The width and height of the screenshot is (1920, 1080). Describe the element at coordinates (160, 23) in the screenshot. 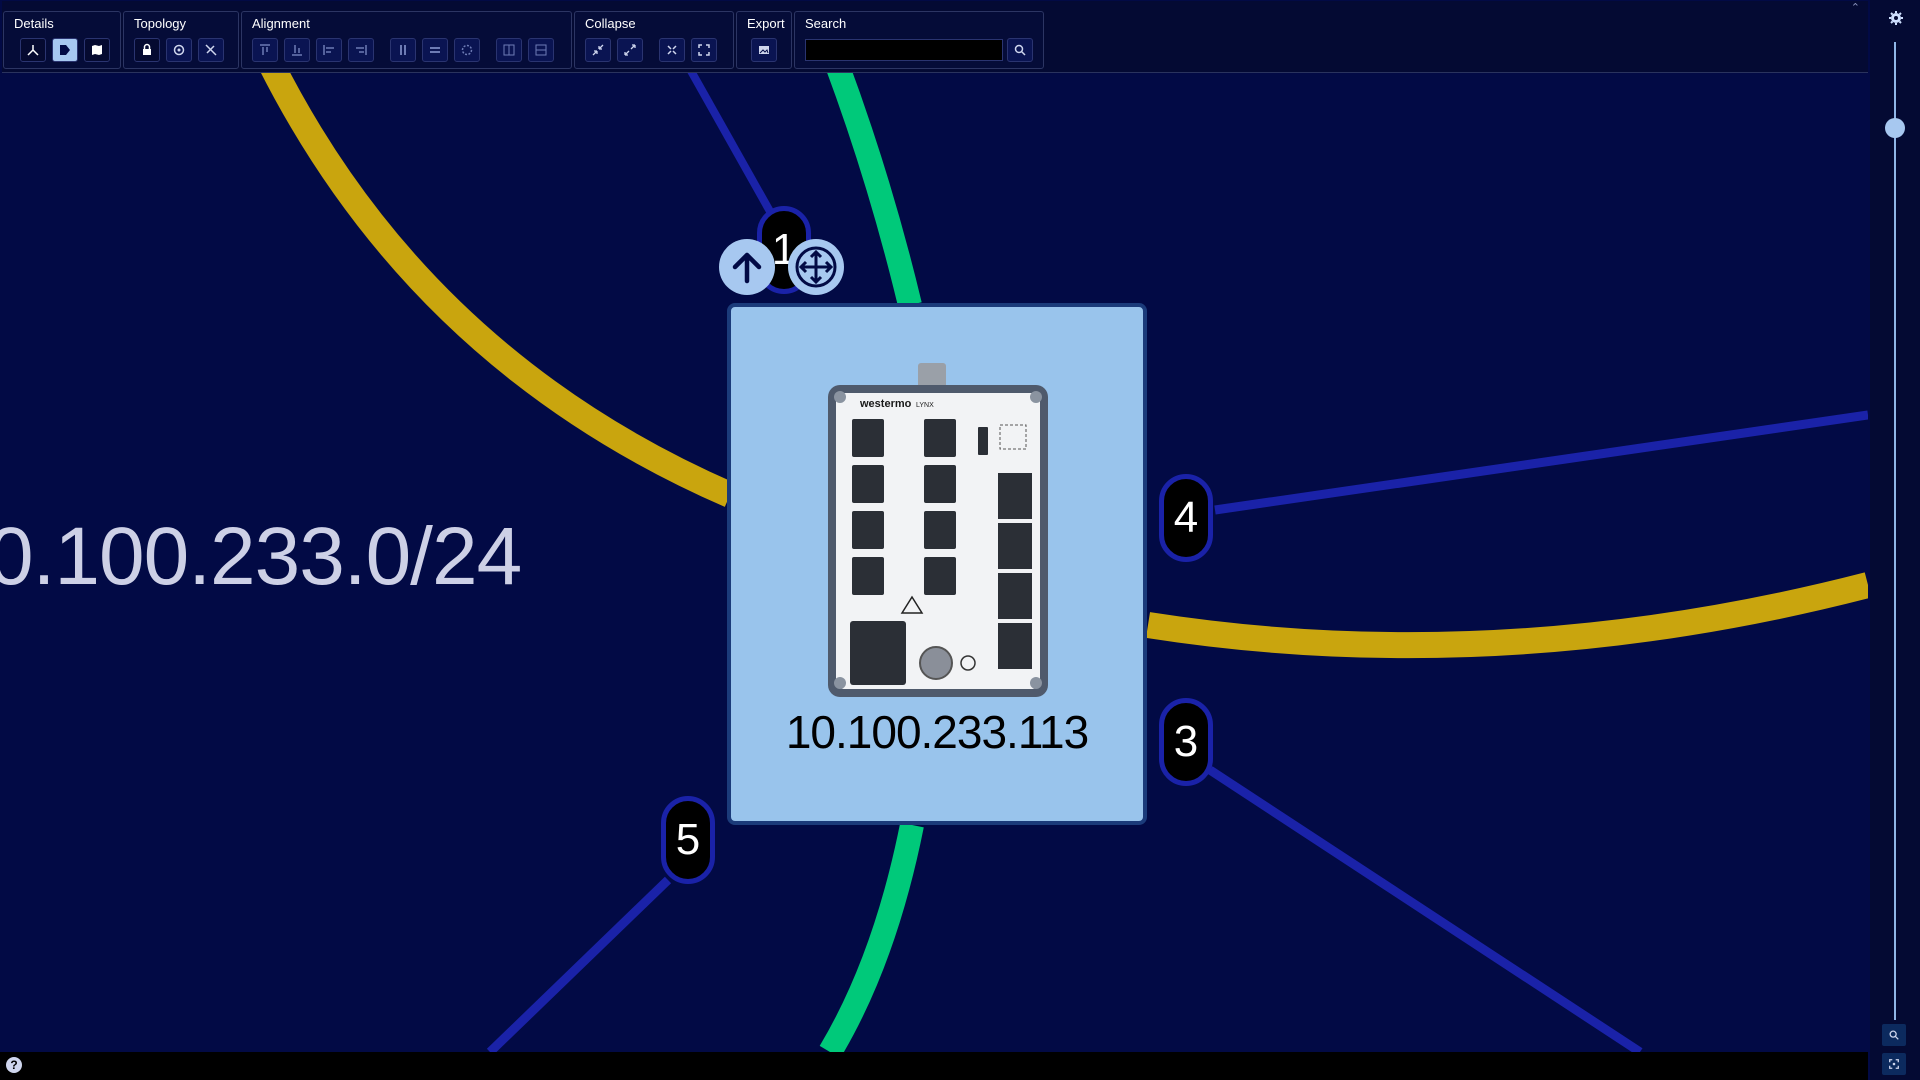

I see `group-topology-label: Topology` at that location.